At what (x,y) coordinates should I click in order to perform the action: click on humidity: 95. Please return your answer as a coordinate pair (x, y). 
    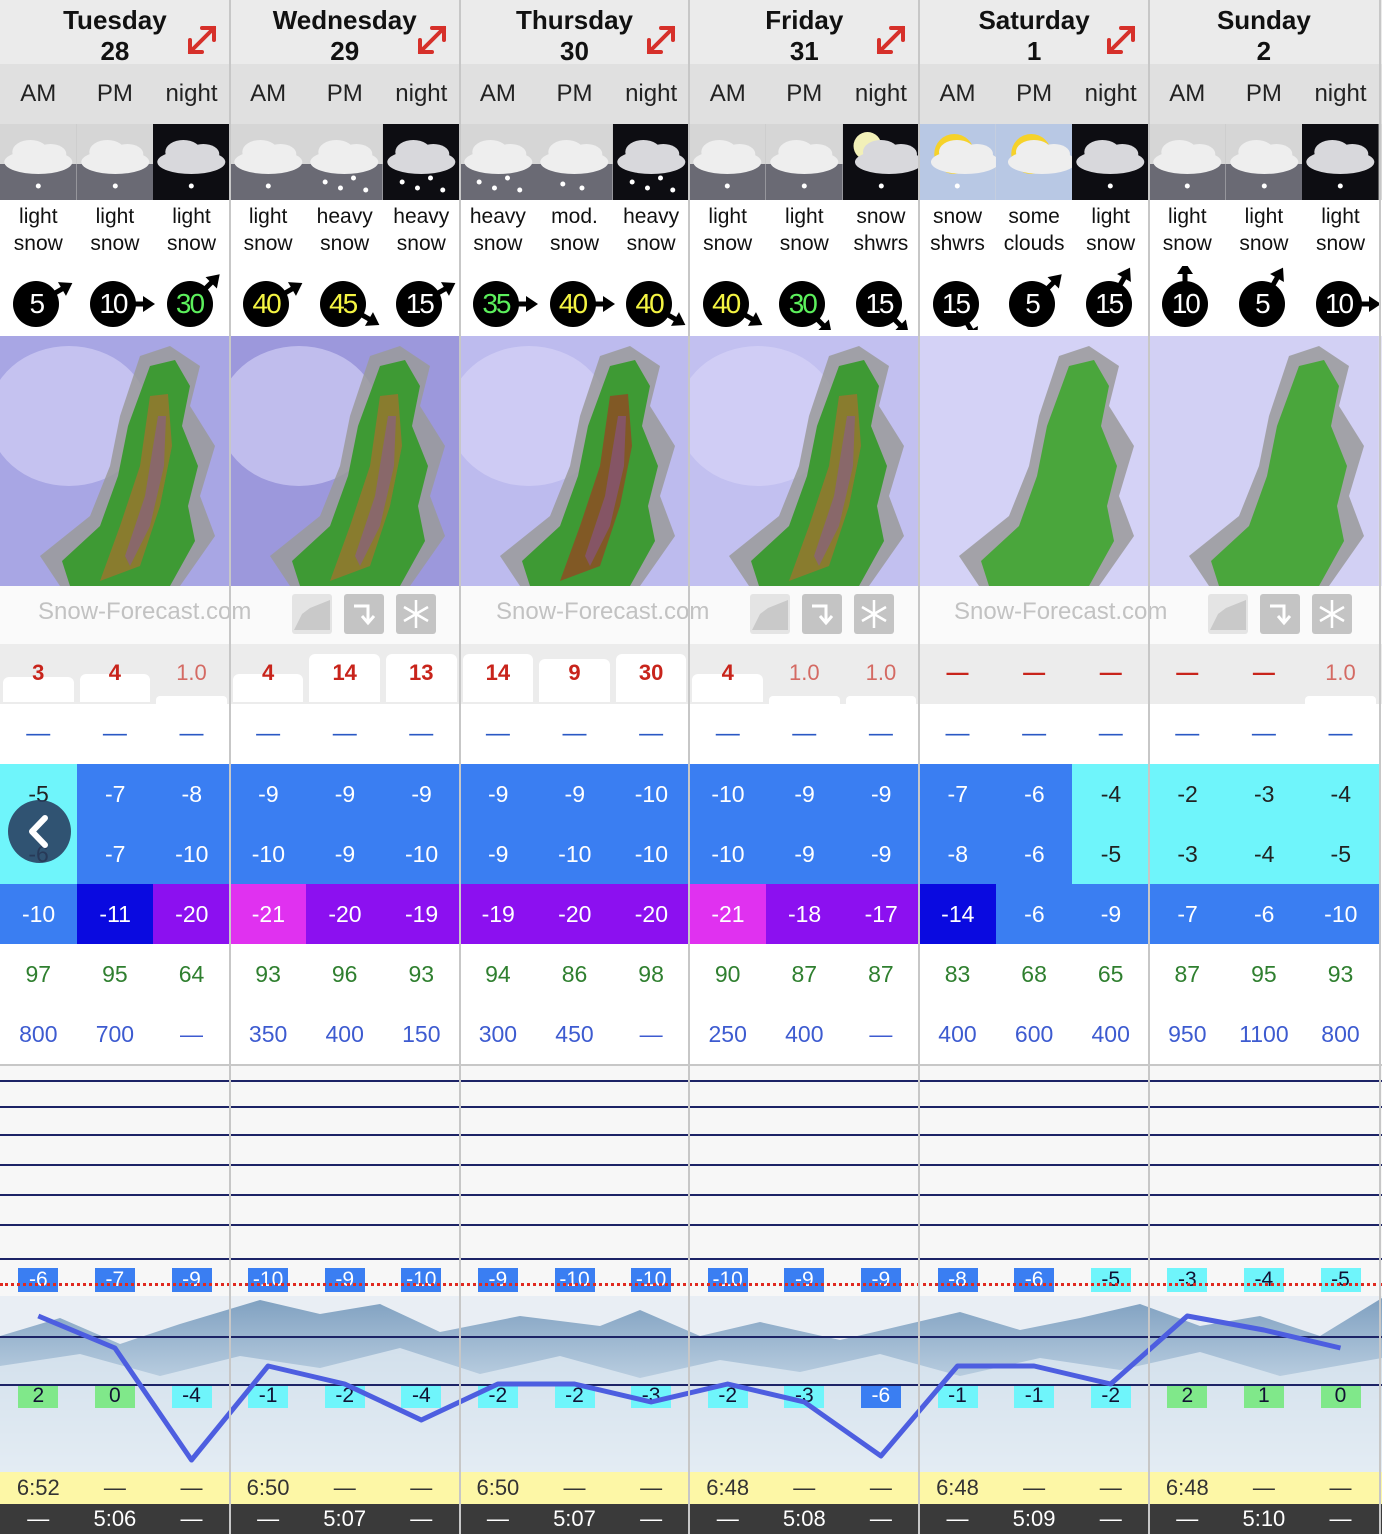
    Looking at the image, I should click on (115, 973).